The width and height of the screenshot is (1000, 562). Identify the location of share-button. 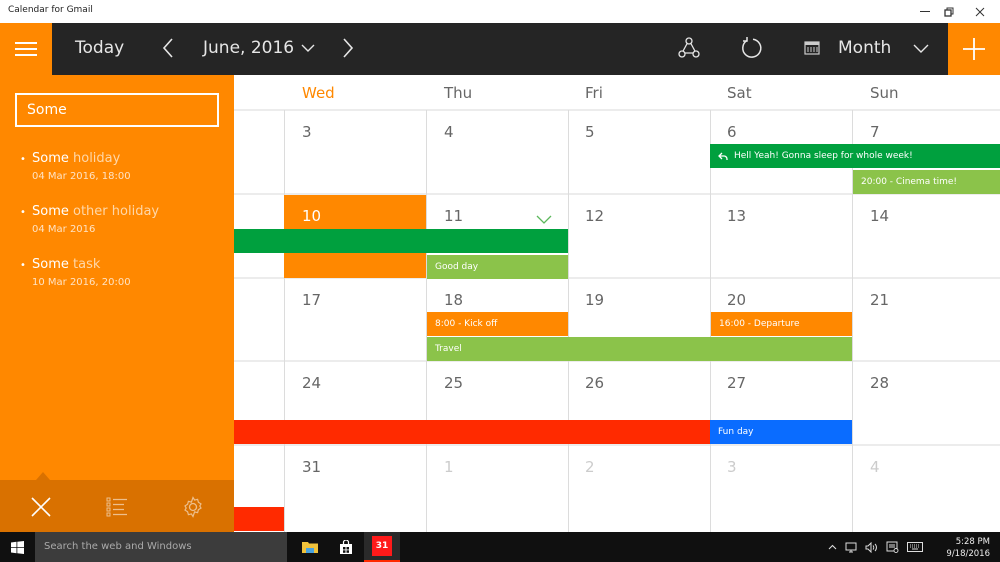
(689, 48).